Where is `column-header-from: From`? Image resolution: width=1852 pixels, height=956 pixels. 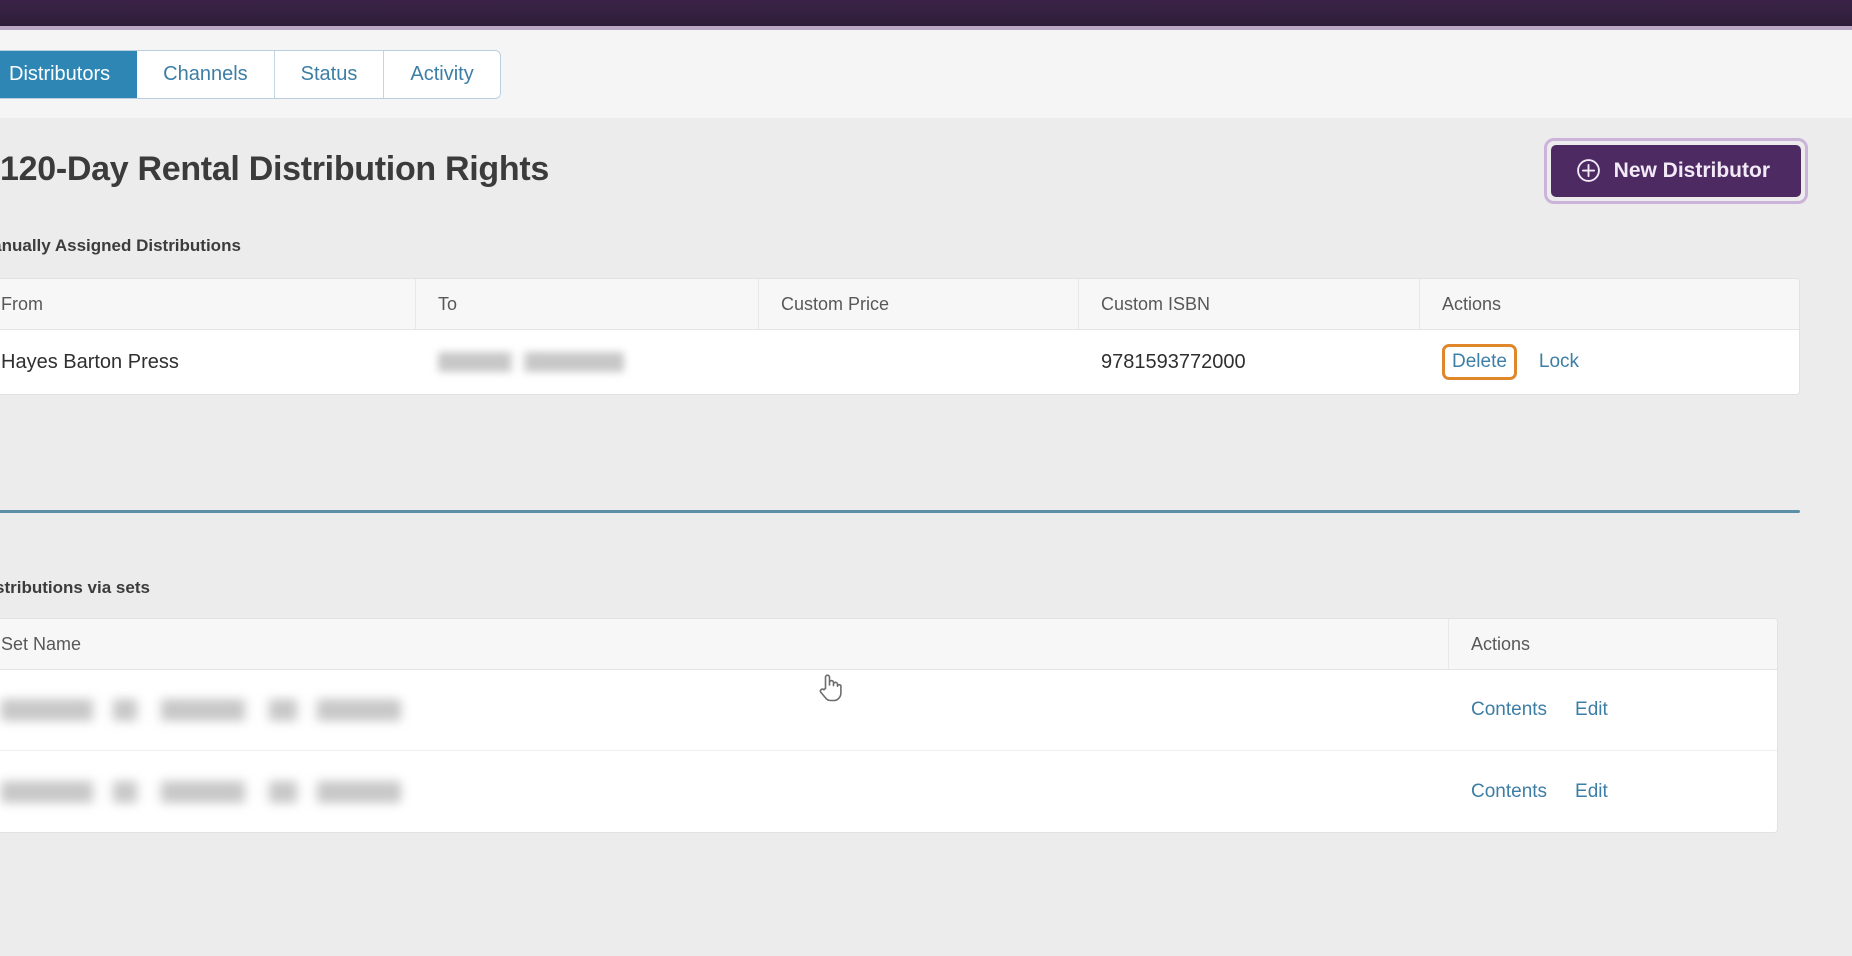
column-header-from: From is located at coordinates (208, 304).